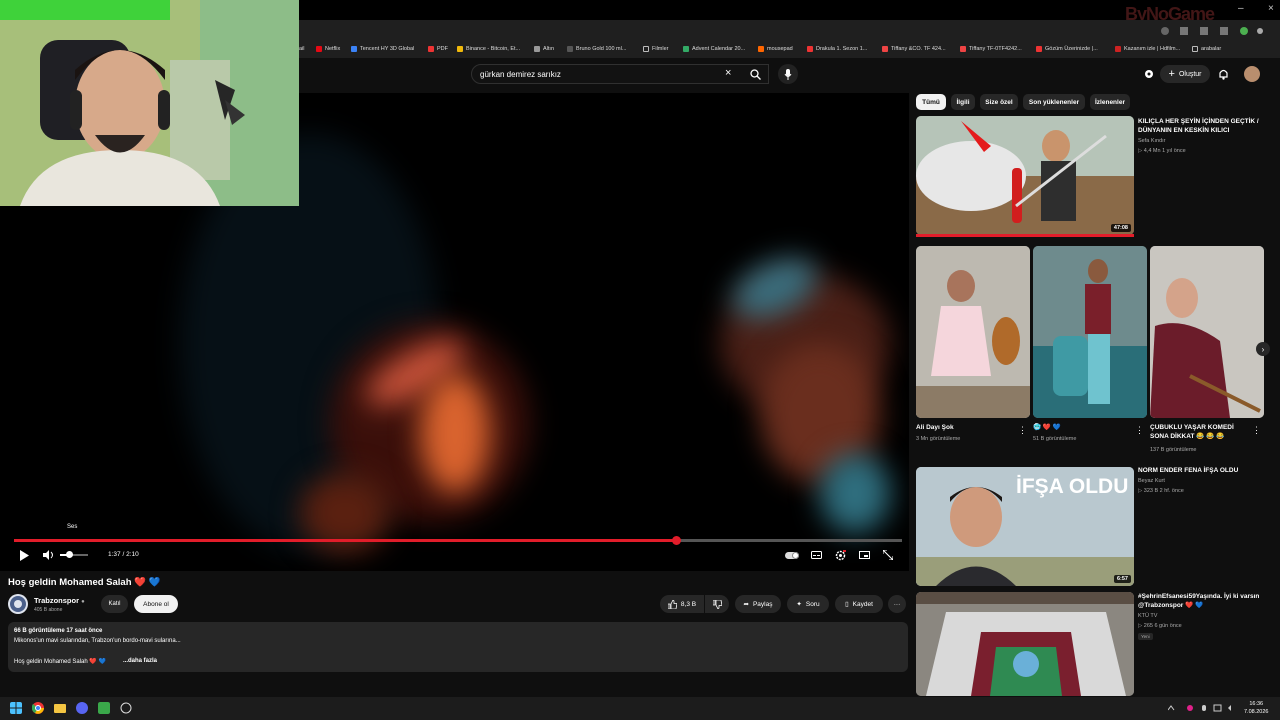  I want to click on video-thumbnail: İFŞA OLDU 6:57, so click(1025, 526).